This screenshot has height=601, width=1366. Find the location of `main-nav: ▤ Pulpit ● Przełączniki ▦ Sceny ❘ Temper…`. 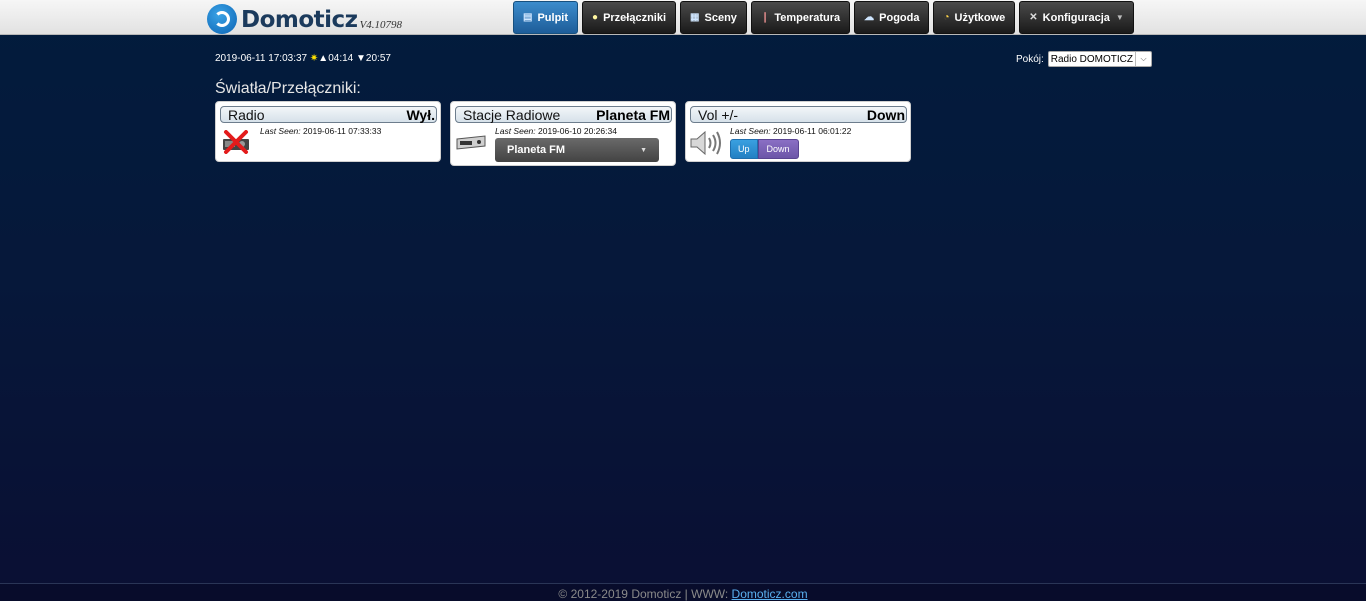

main-nav: ▤ Pulpit ● Przełączniki ▦ Sceny ❘ Temper… is located at coordinates (825, 17).